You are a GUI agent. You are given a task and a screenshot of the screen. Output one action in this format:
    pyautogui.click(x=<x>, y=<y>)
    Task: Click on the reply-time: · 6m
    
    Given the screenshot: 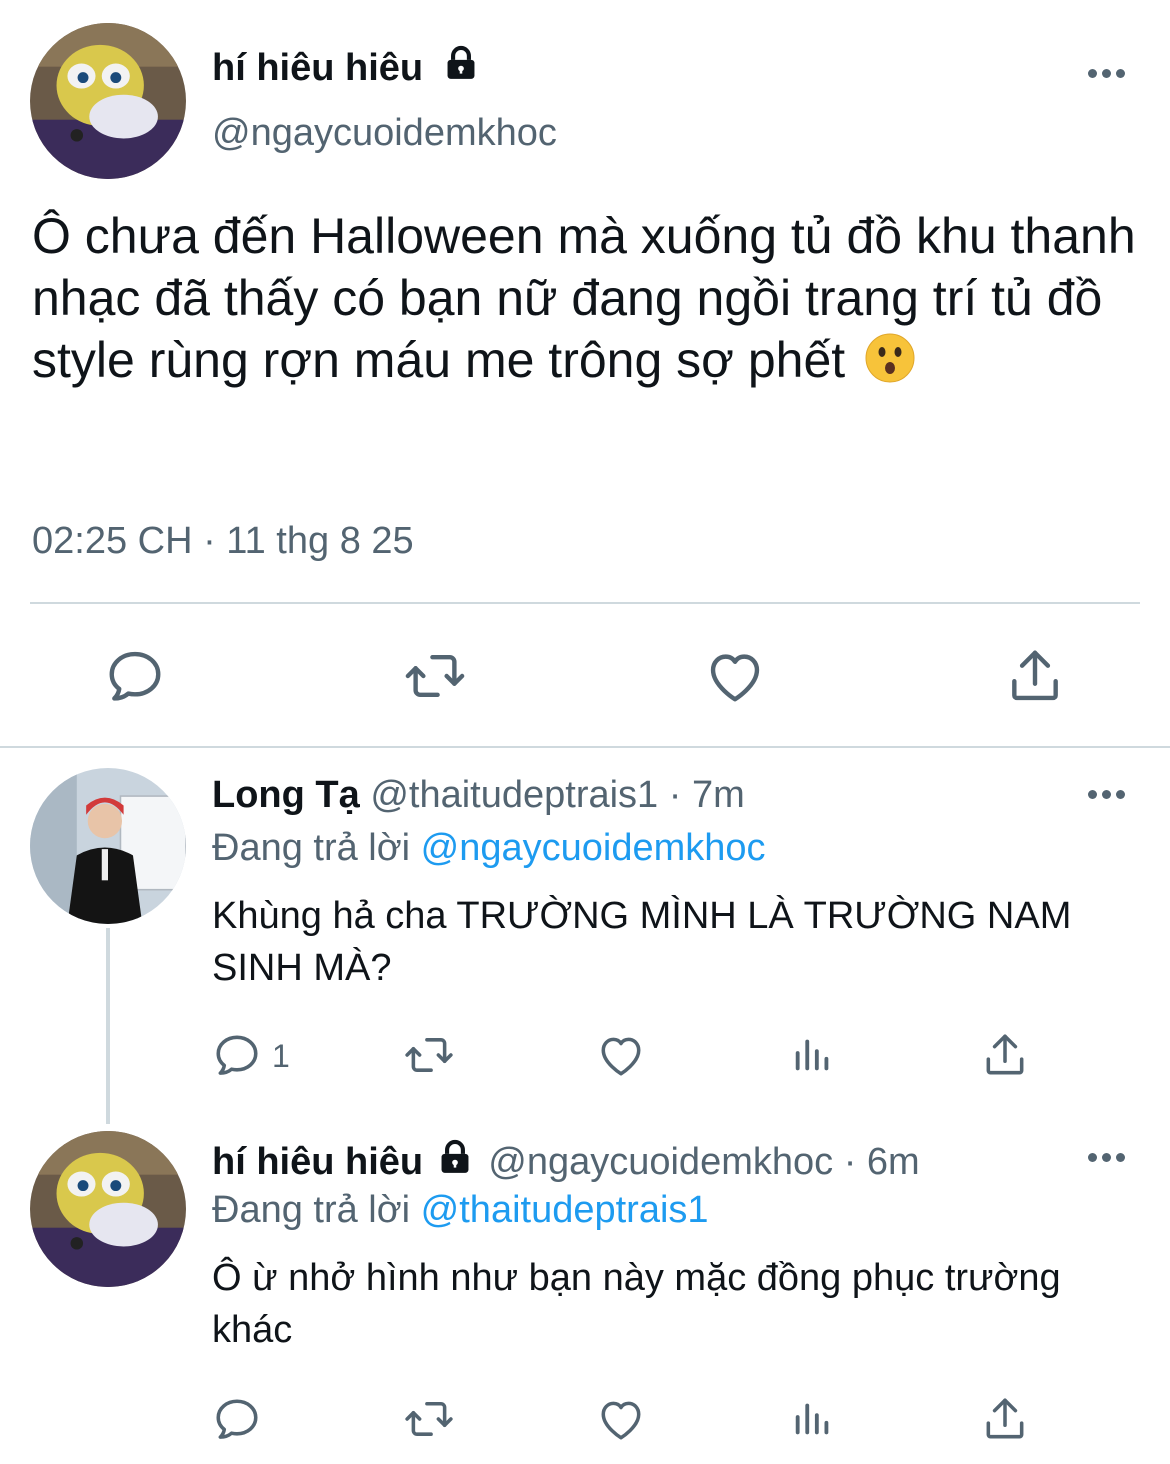 What is the action you would take?
    pyautogui.click(x=882, y=1162)
    